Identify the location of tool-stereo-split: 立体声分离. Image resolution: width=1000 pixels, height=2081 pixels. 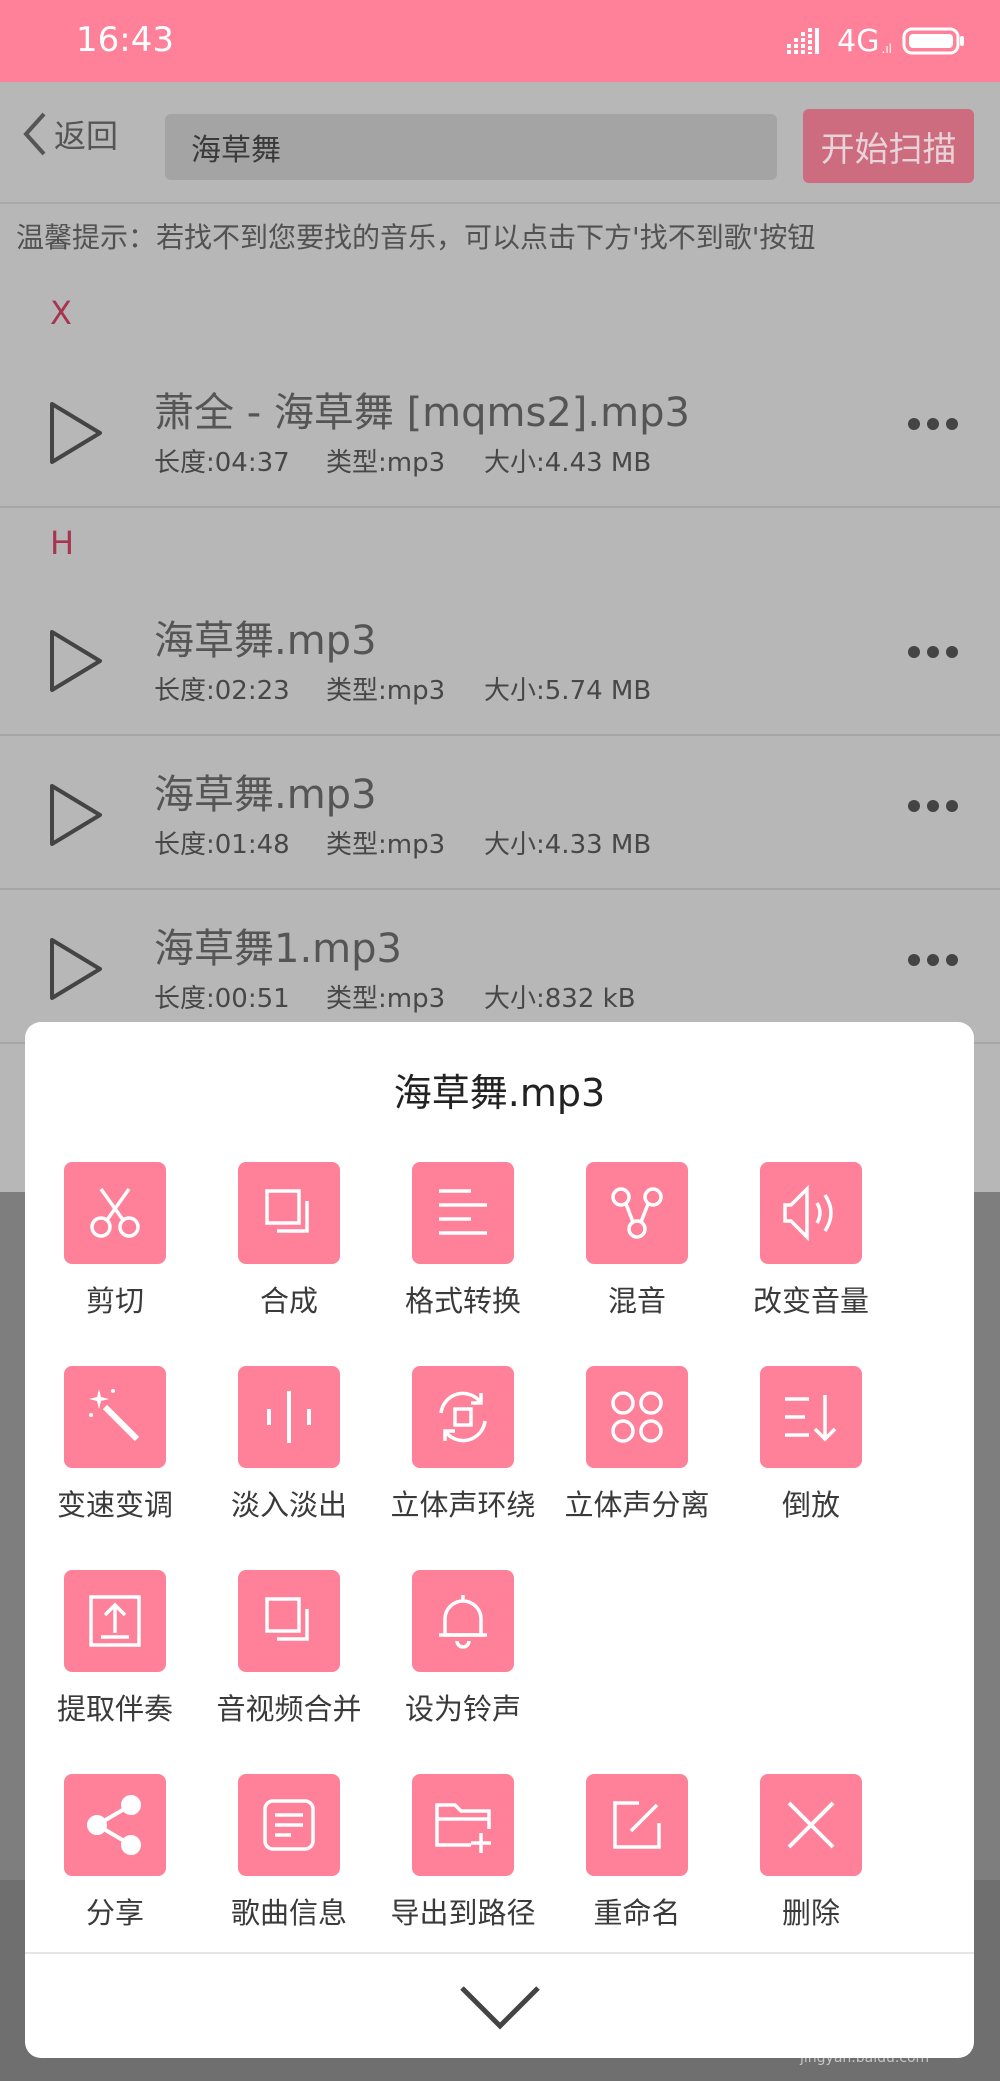
(637, 1445).